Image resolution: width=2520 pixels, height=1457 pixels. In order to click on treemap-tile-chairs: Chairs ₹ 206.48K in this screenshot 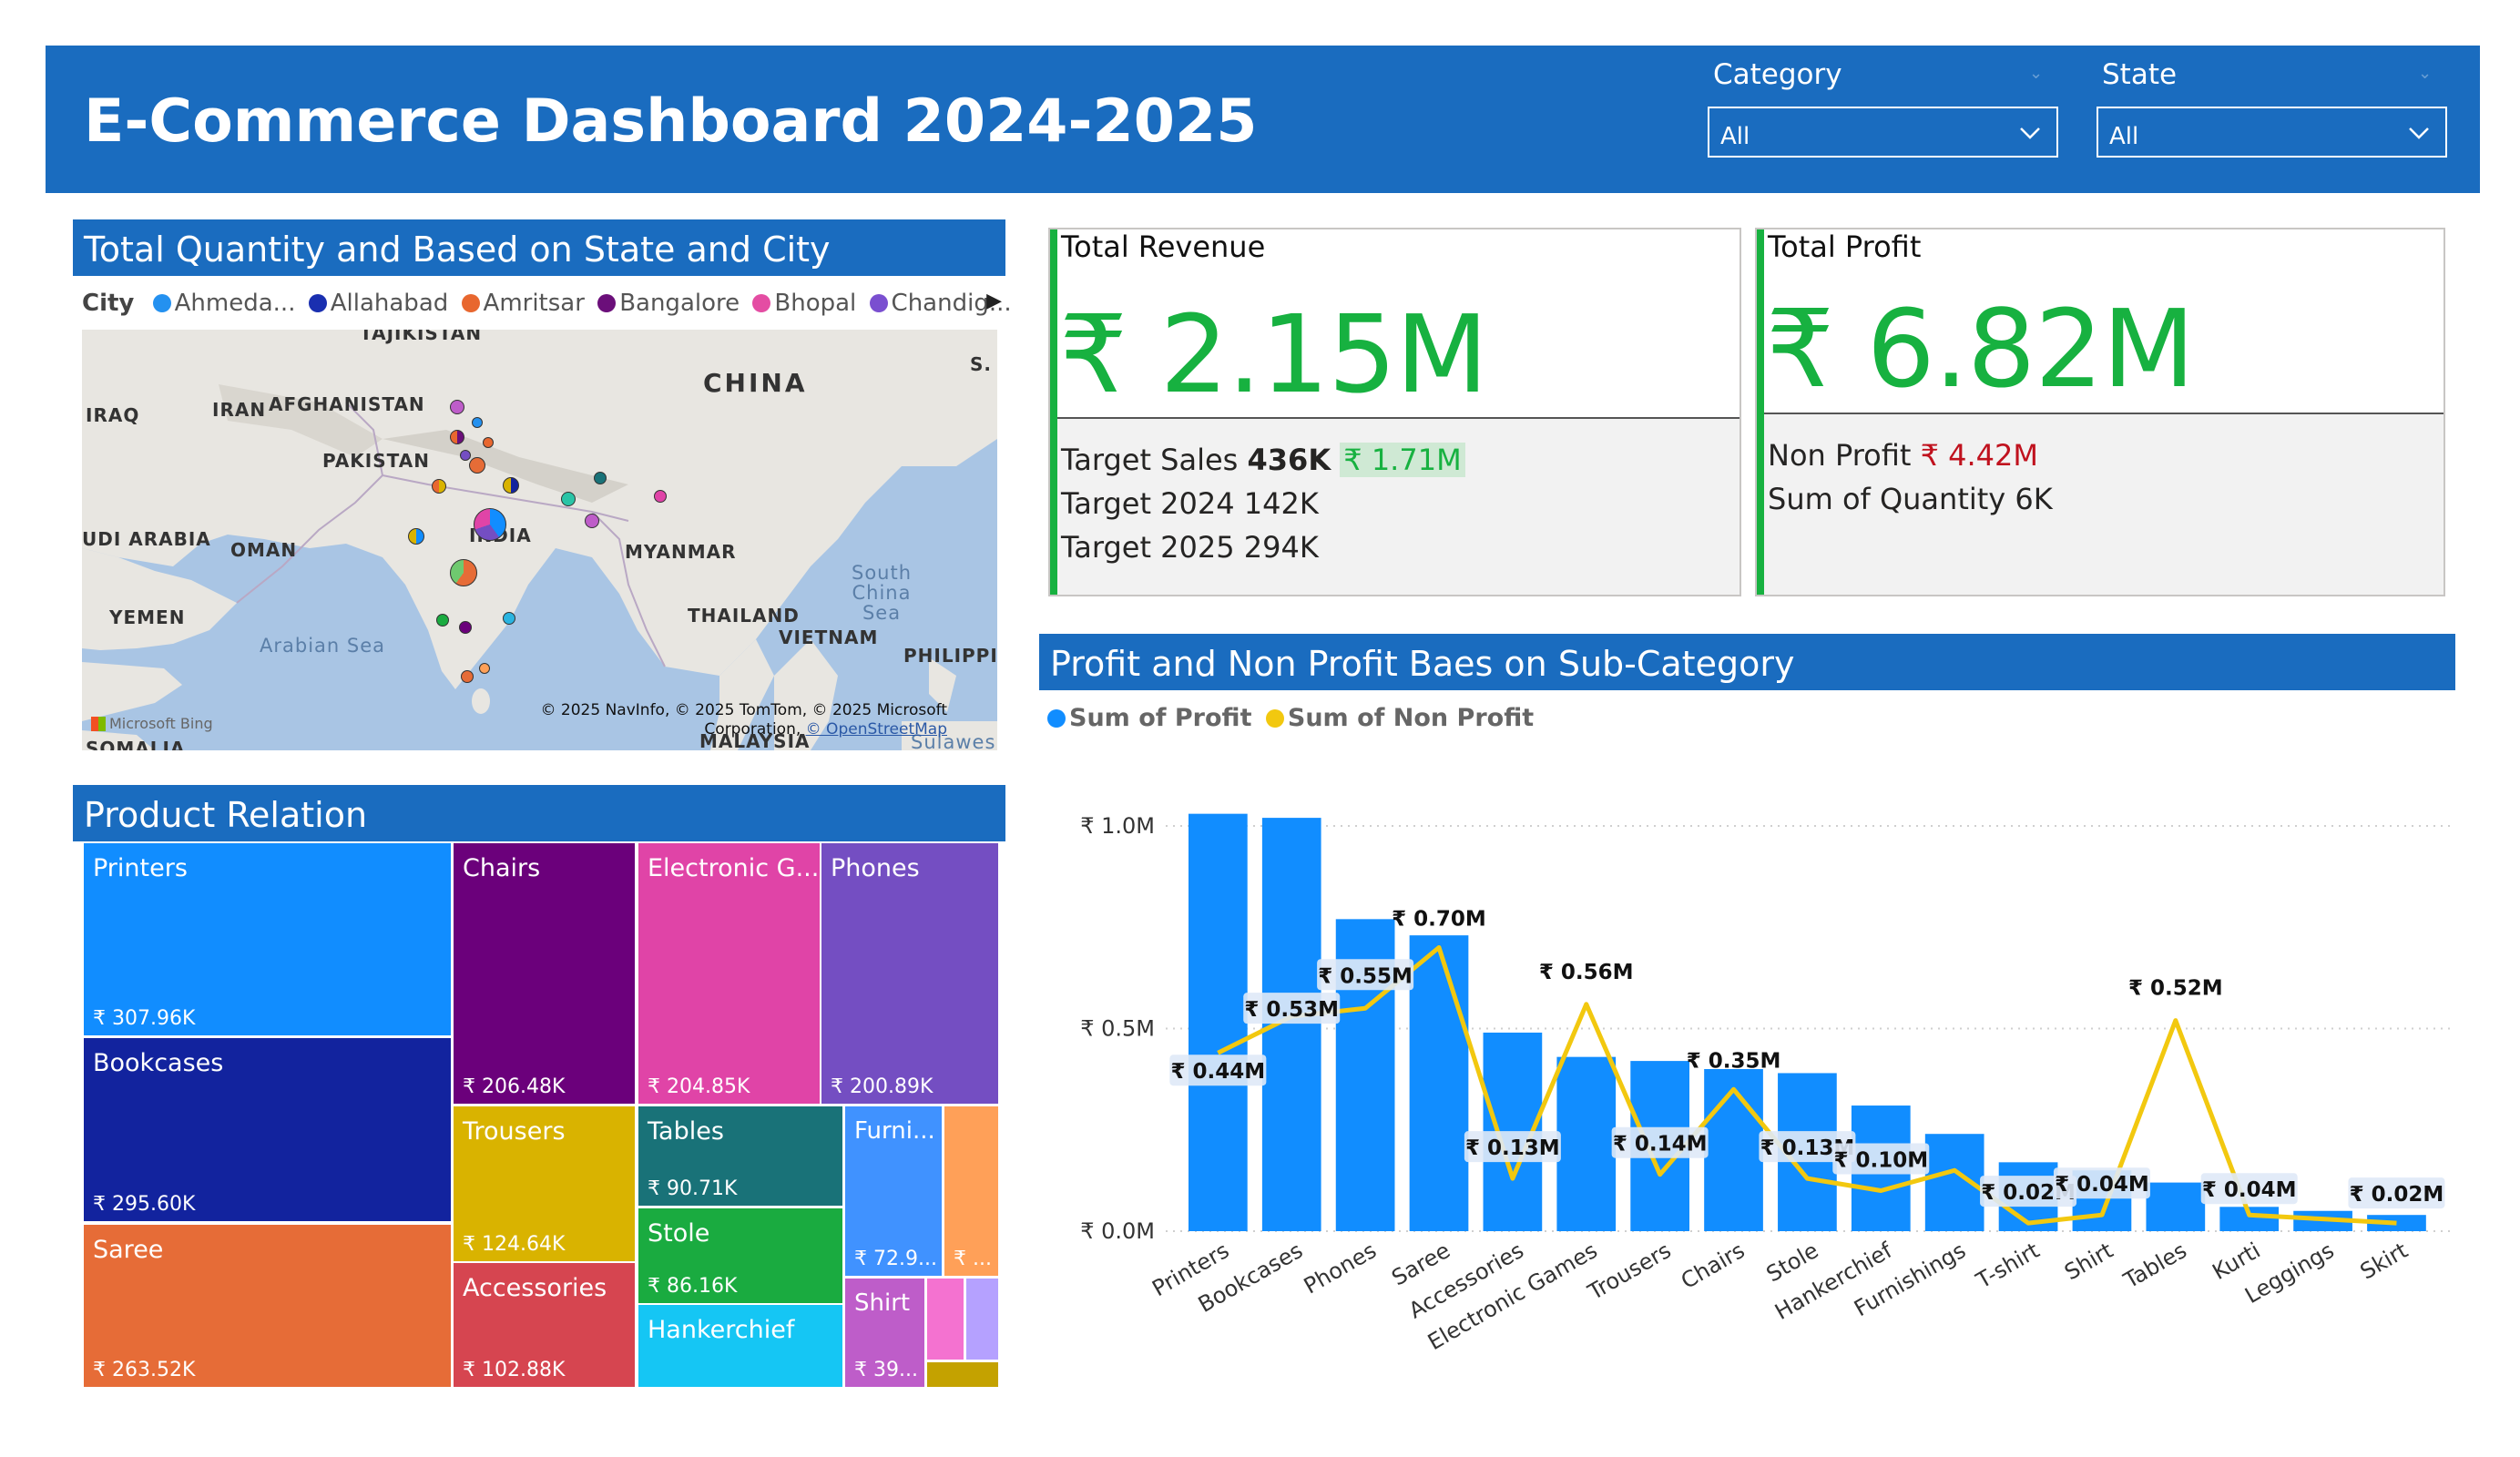, I will do `click(544, 974)`.